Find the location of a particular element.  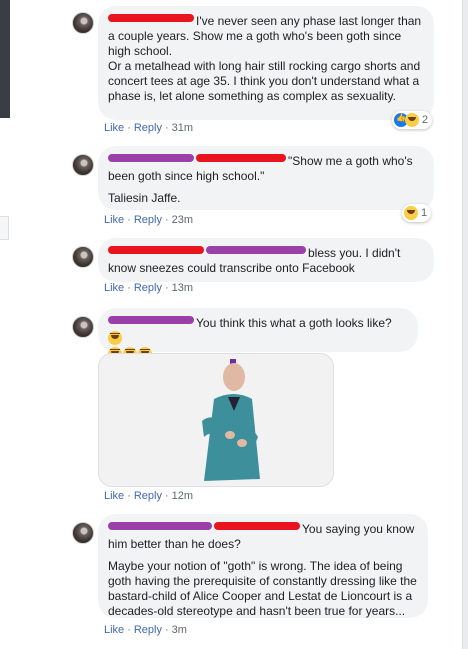

laughing-emoji-icon is located at coordinates (115, 338).